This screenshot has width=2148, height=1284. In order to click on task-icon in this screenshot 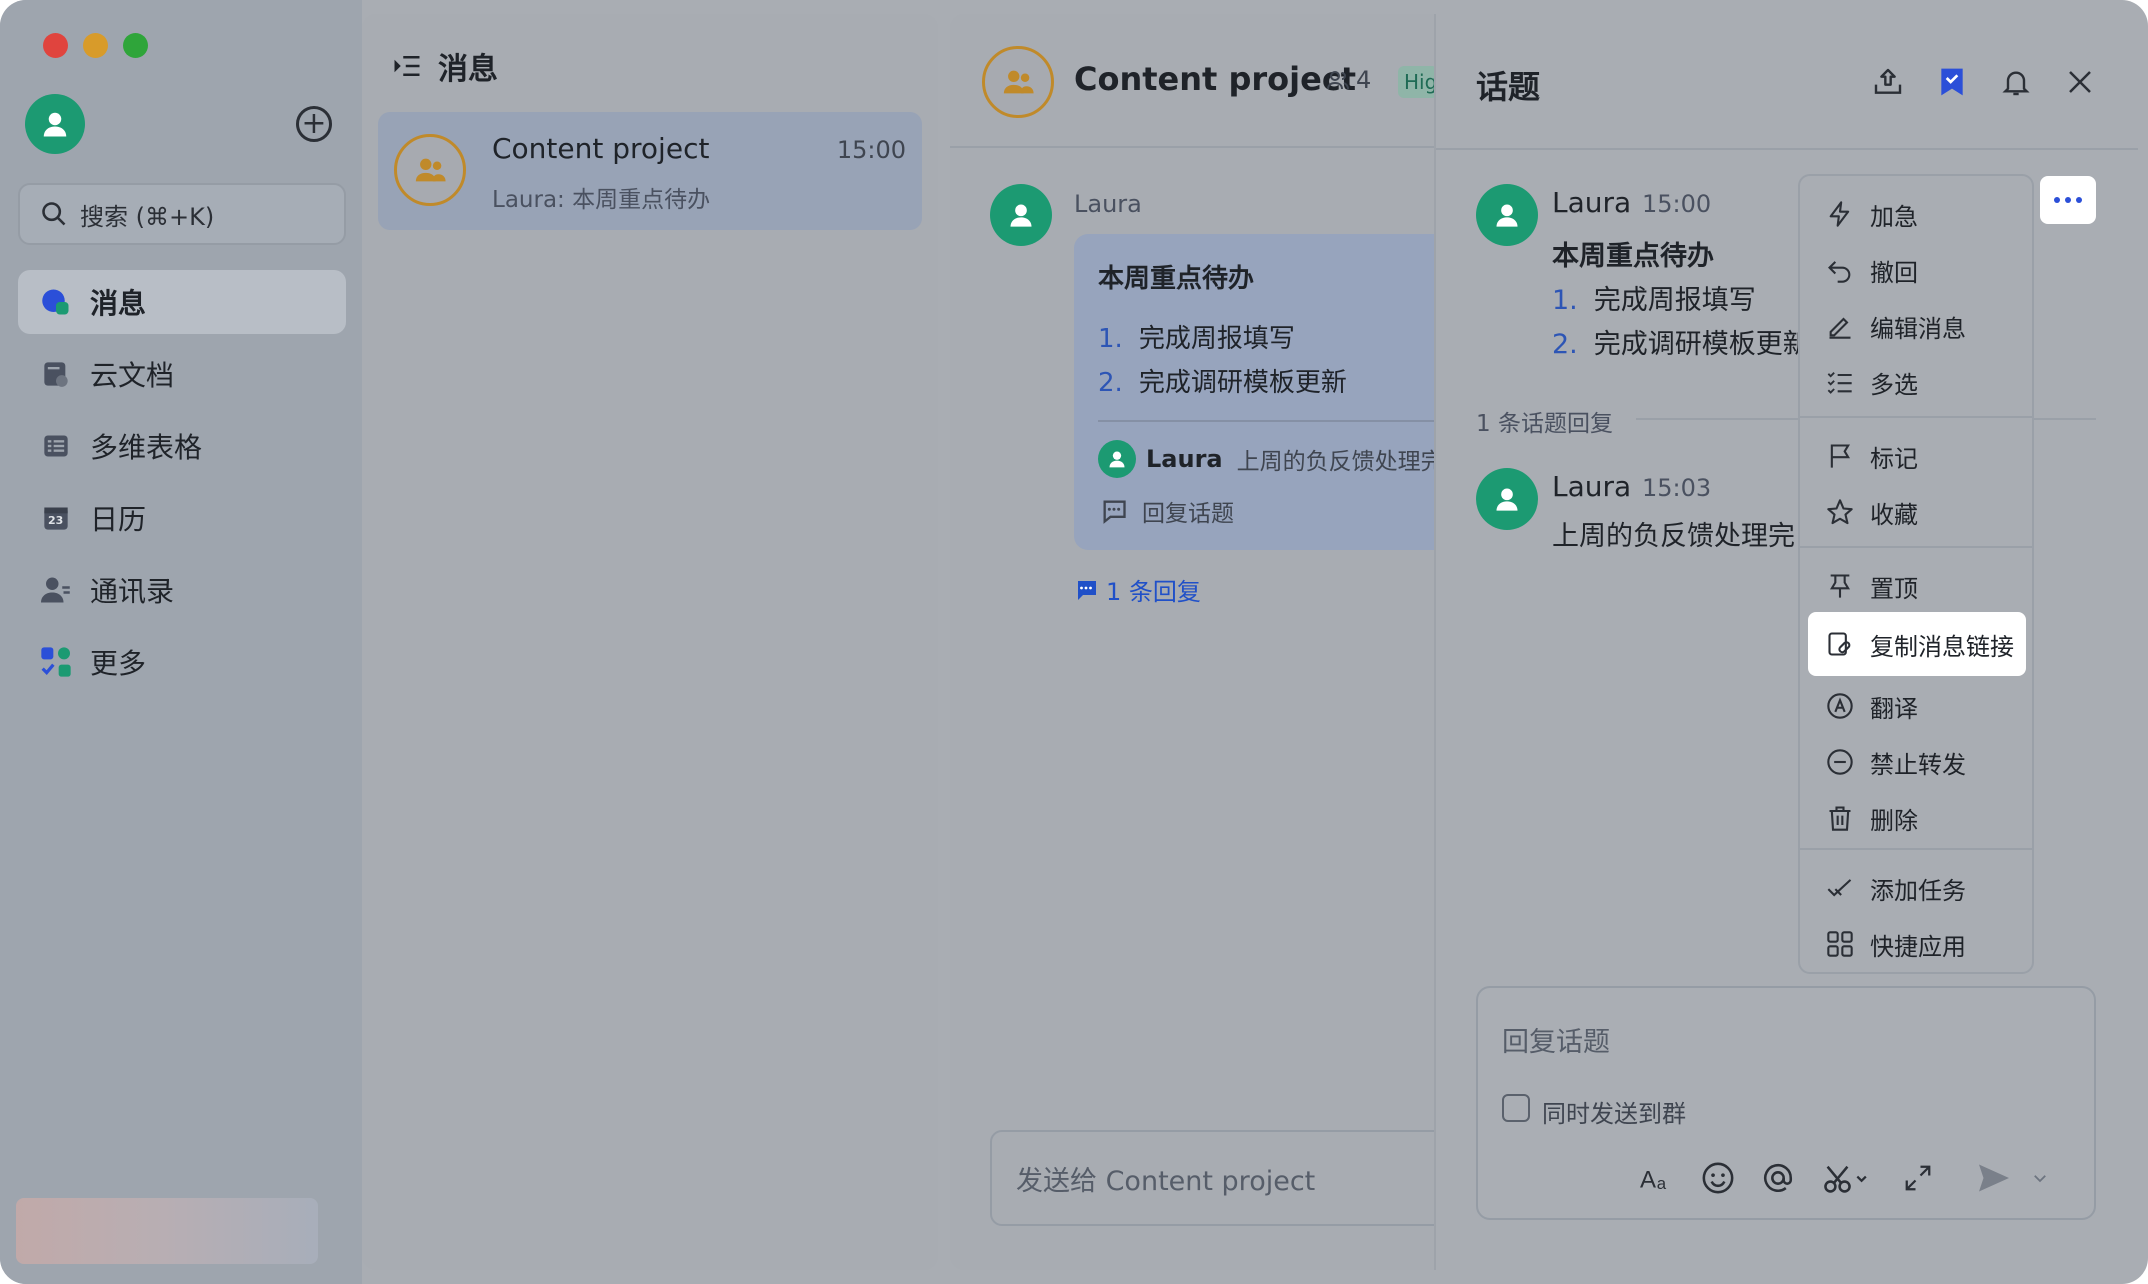, I will do `click(1840, 888)`.